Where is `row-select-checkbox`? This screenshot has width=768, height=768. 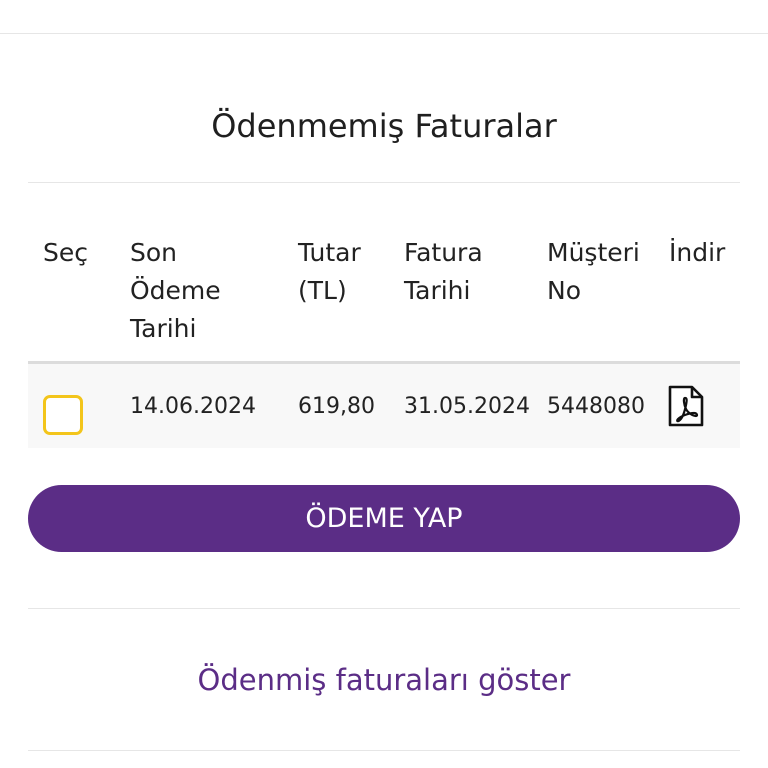
row-select-checkbox is located at coordinates (63, 415).